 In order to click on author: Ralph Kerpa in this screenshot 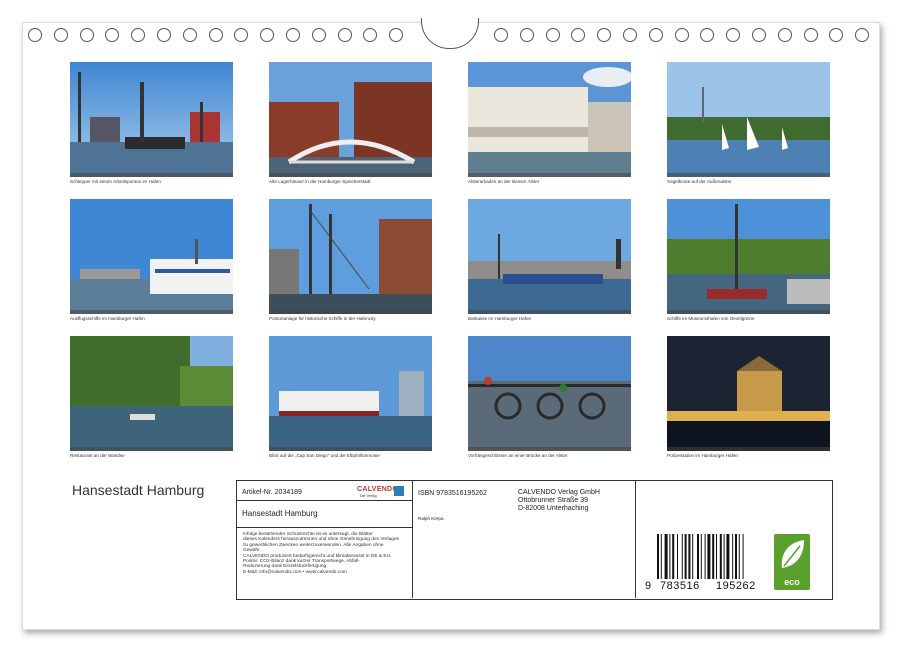, I will do `click(431, 518)`.